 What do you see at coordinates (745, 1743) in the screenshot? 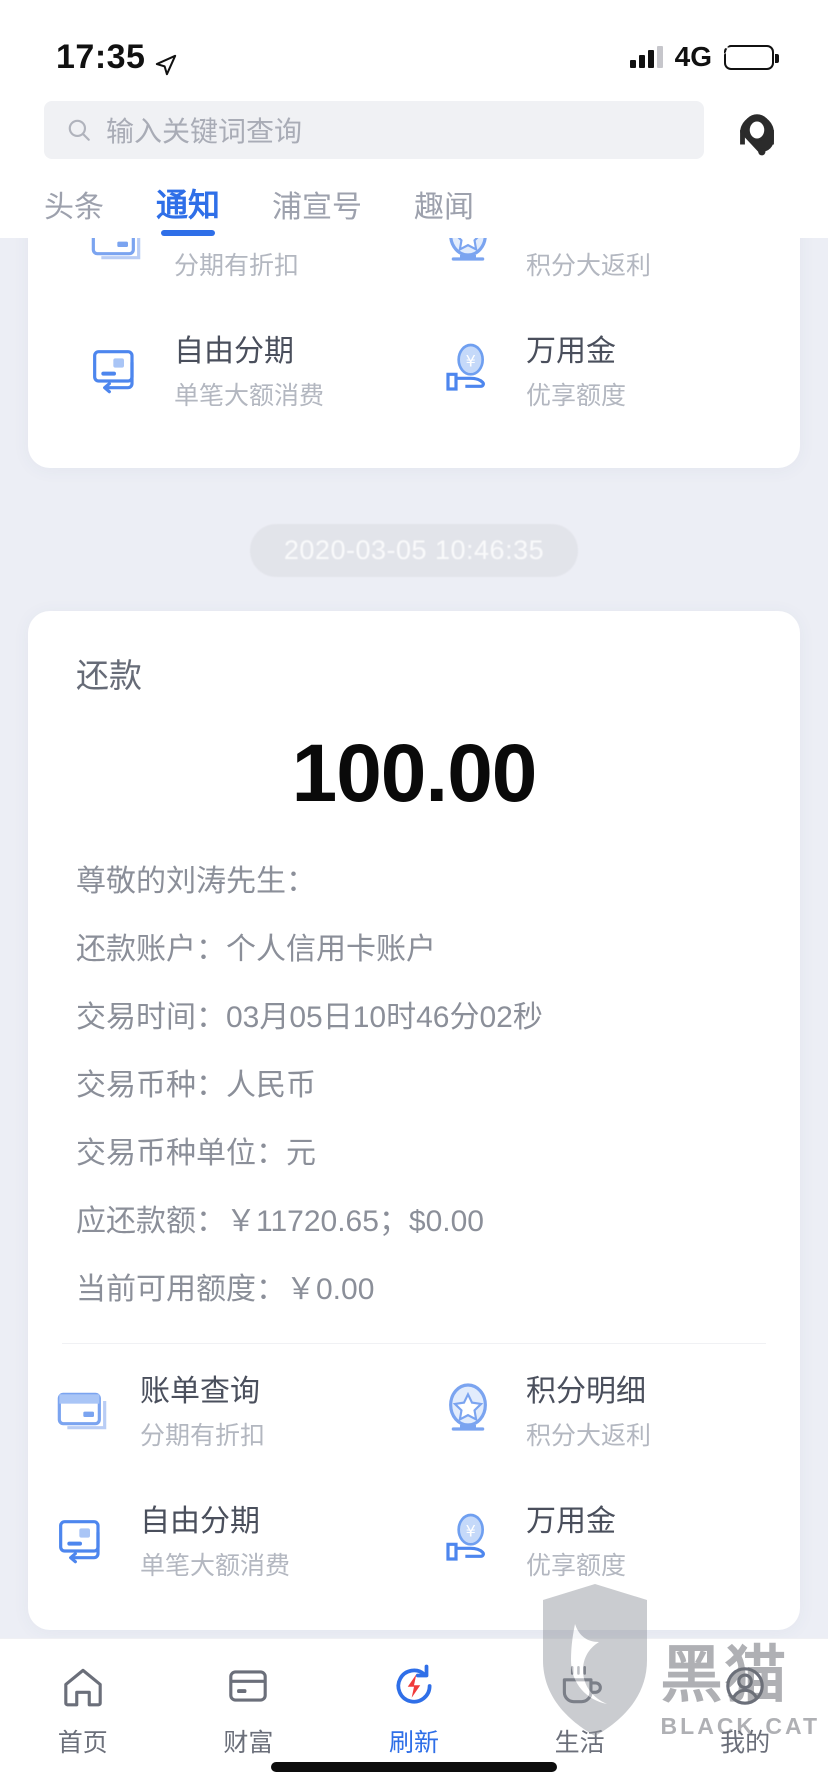
I see `nav-label: 我的` at bounding box center [745, 1743].